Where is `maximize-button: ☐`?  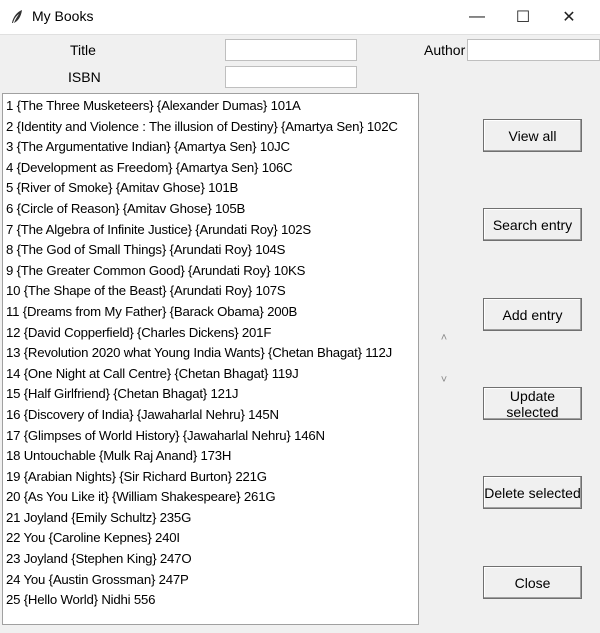
maximize-button: ☐ is located at coordinates (523, 17).